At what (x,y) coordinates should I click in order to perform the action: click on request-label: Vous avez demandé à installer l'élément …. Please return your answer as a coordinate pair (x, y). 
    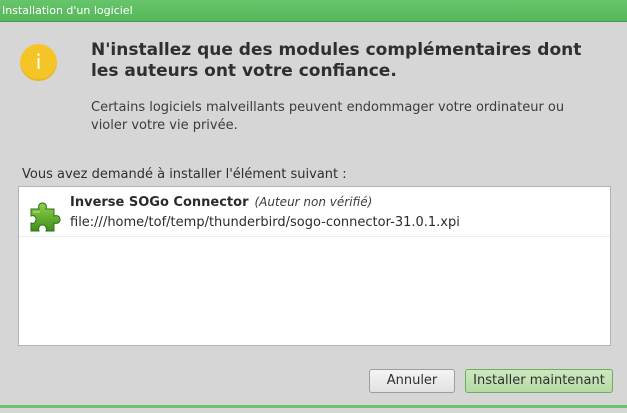
    Looking at the image, I should click on (184, 174).